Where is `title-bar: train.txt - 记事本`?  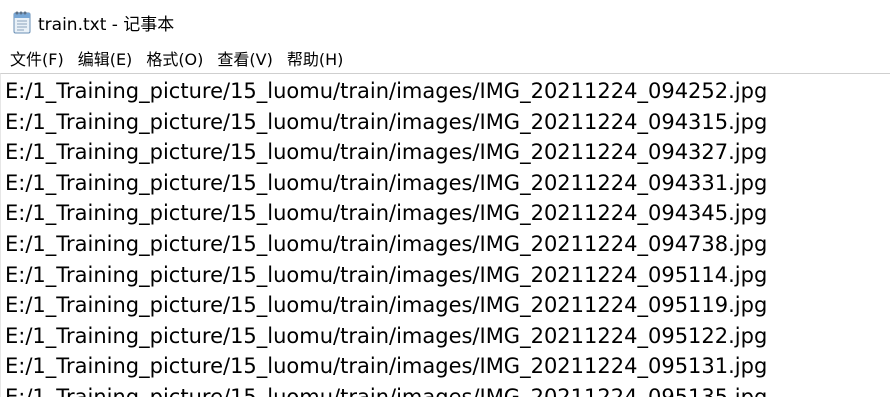 title-bar: train.txt - 记事本 is located at coordinates (445, 22).